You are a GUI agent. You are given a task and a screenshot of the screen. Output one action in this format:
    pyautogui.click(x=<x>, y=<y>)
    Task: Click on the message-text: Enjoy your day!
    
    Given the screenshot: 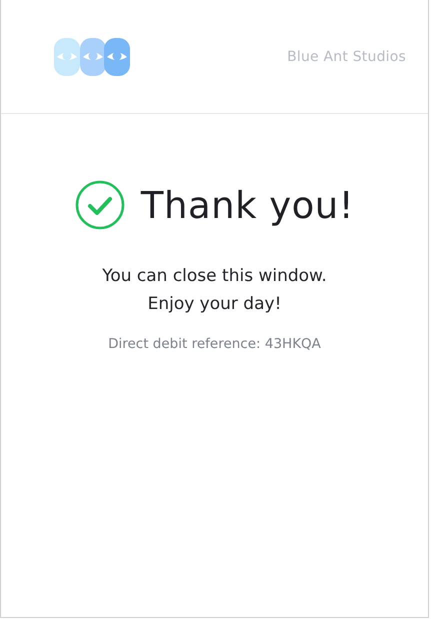 What is the action you would take?
    pyautogui.click(x=215, y=304)
    